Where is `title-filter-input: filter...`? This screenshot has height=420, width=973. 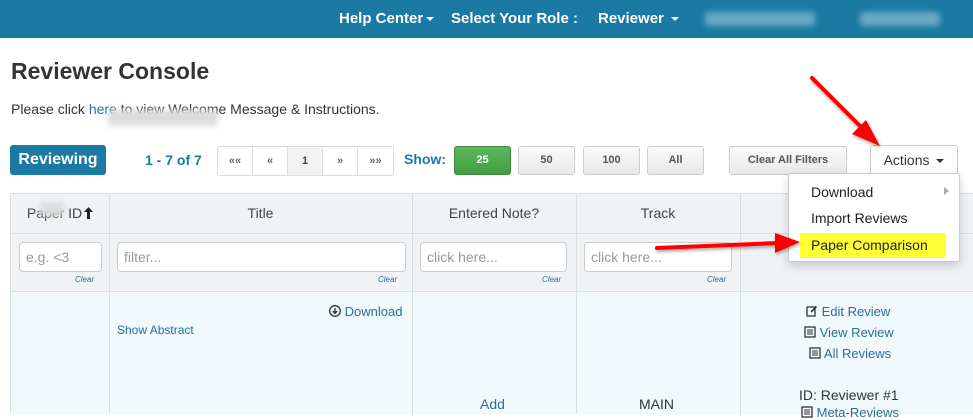
title-filter-input: filter... is located at coordinates (261, 257).